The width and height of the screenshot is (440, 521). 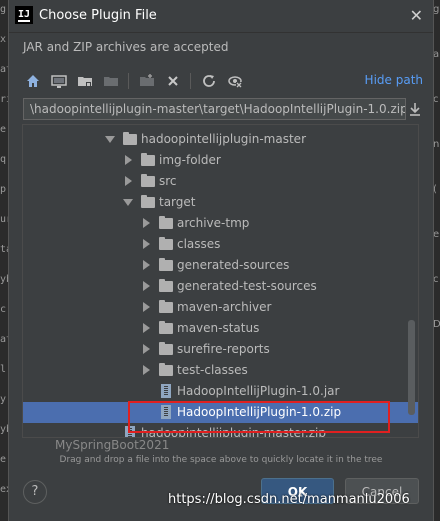 I want to click on tree-item: test-classes, so click(x=220, y=370).